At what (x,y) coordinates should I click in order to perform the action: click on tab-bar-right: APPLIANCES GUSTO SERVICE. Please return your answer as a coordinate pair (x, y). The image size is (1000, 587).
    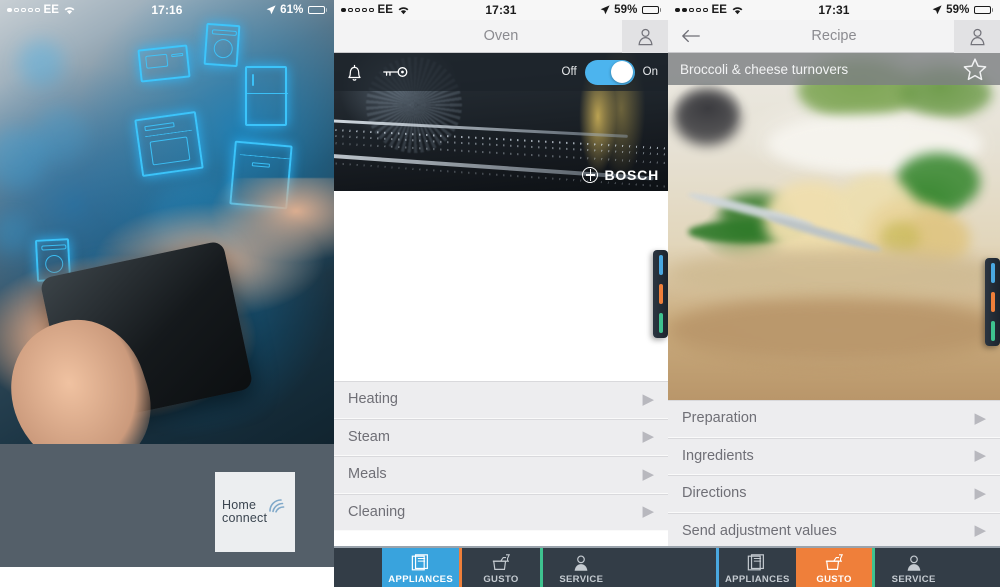
    Looking at the image, I should click on (834, 566).